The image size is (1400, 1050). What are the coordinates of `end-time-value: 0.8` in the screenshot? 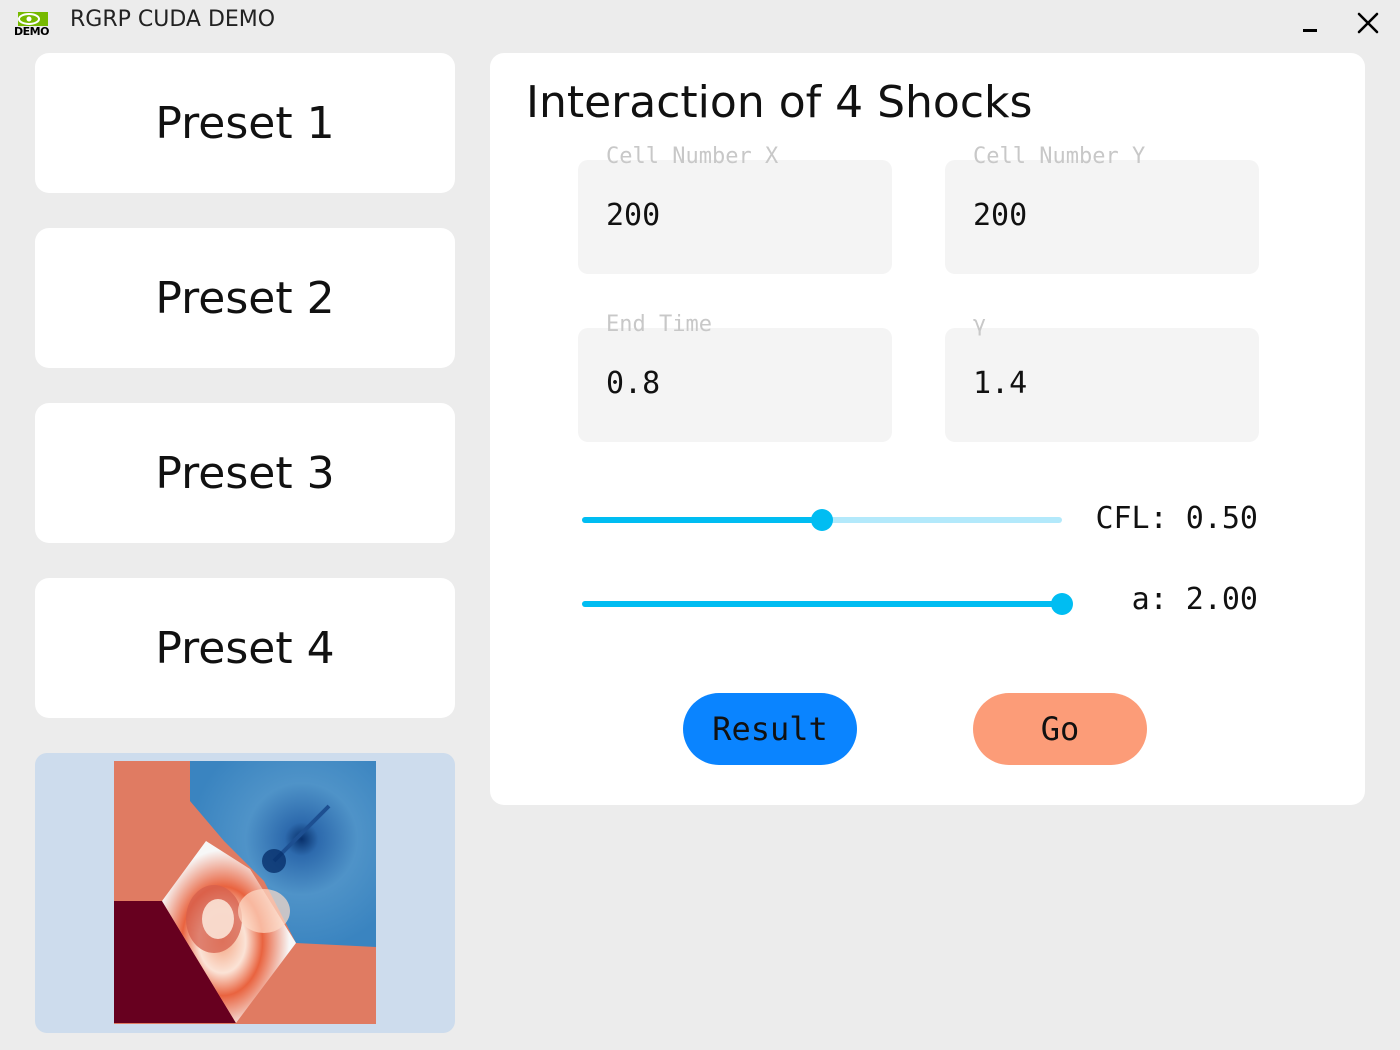 It's located at (633, 383).